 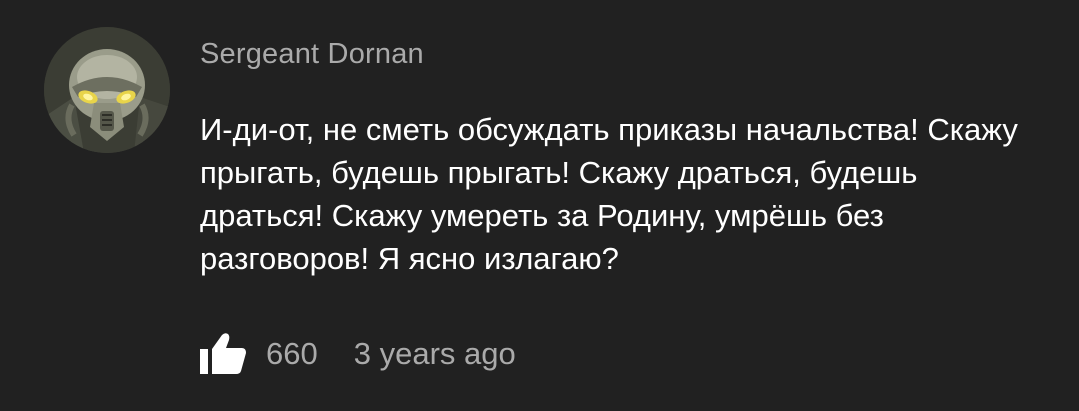 I want to click on like-button, so click(x=224, y=354).